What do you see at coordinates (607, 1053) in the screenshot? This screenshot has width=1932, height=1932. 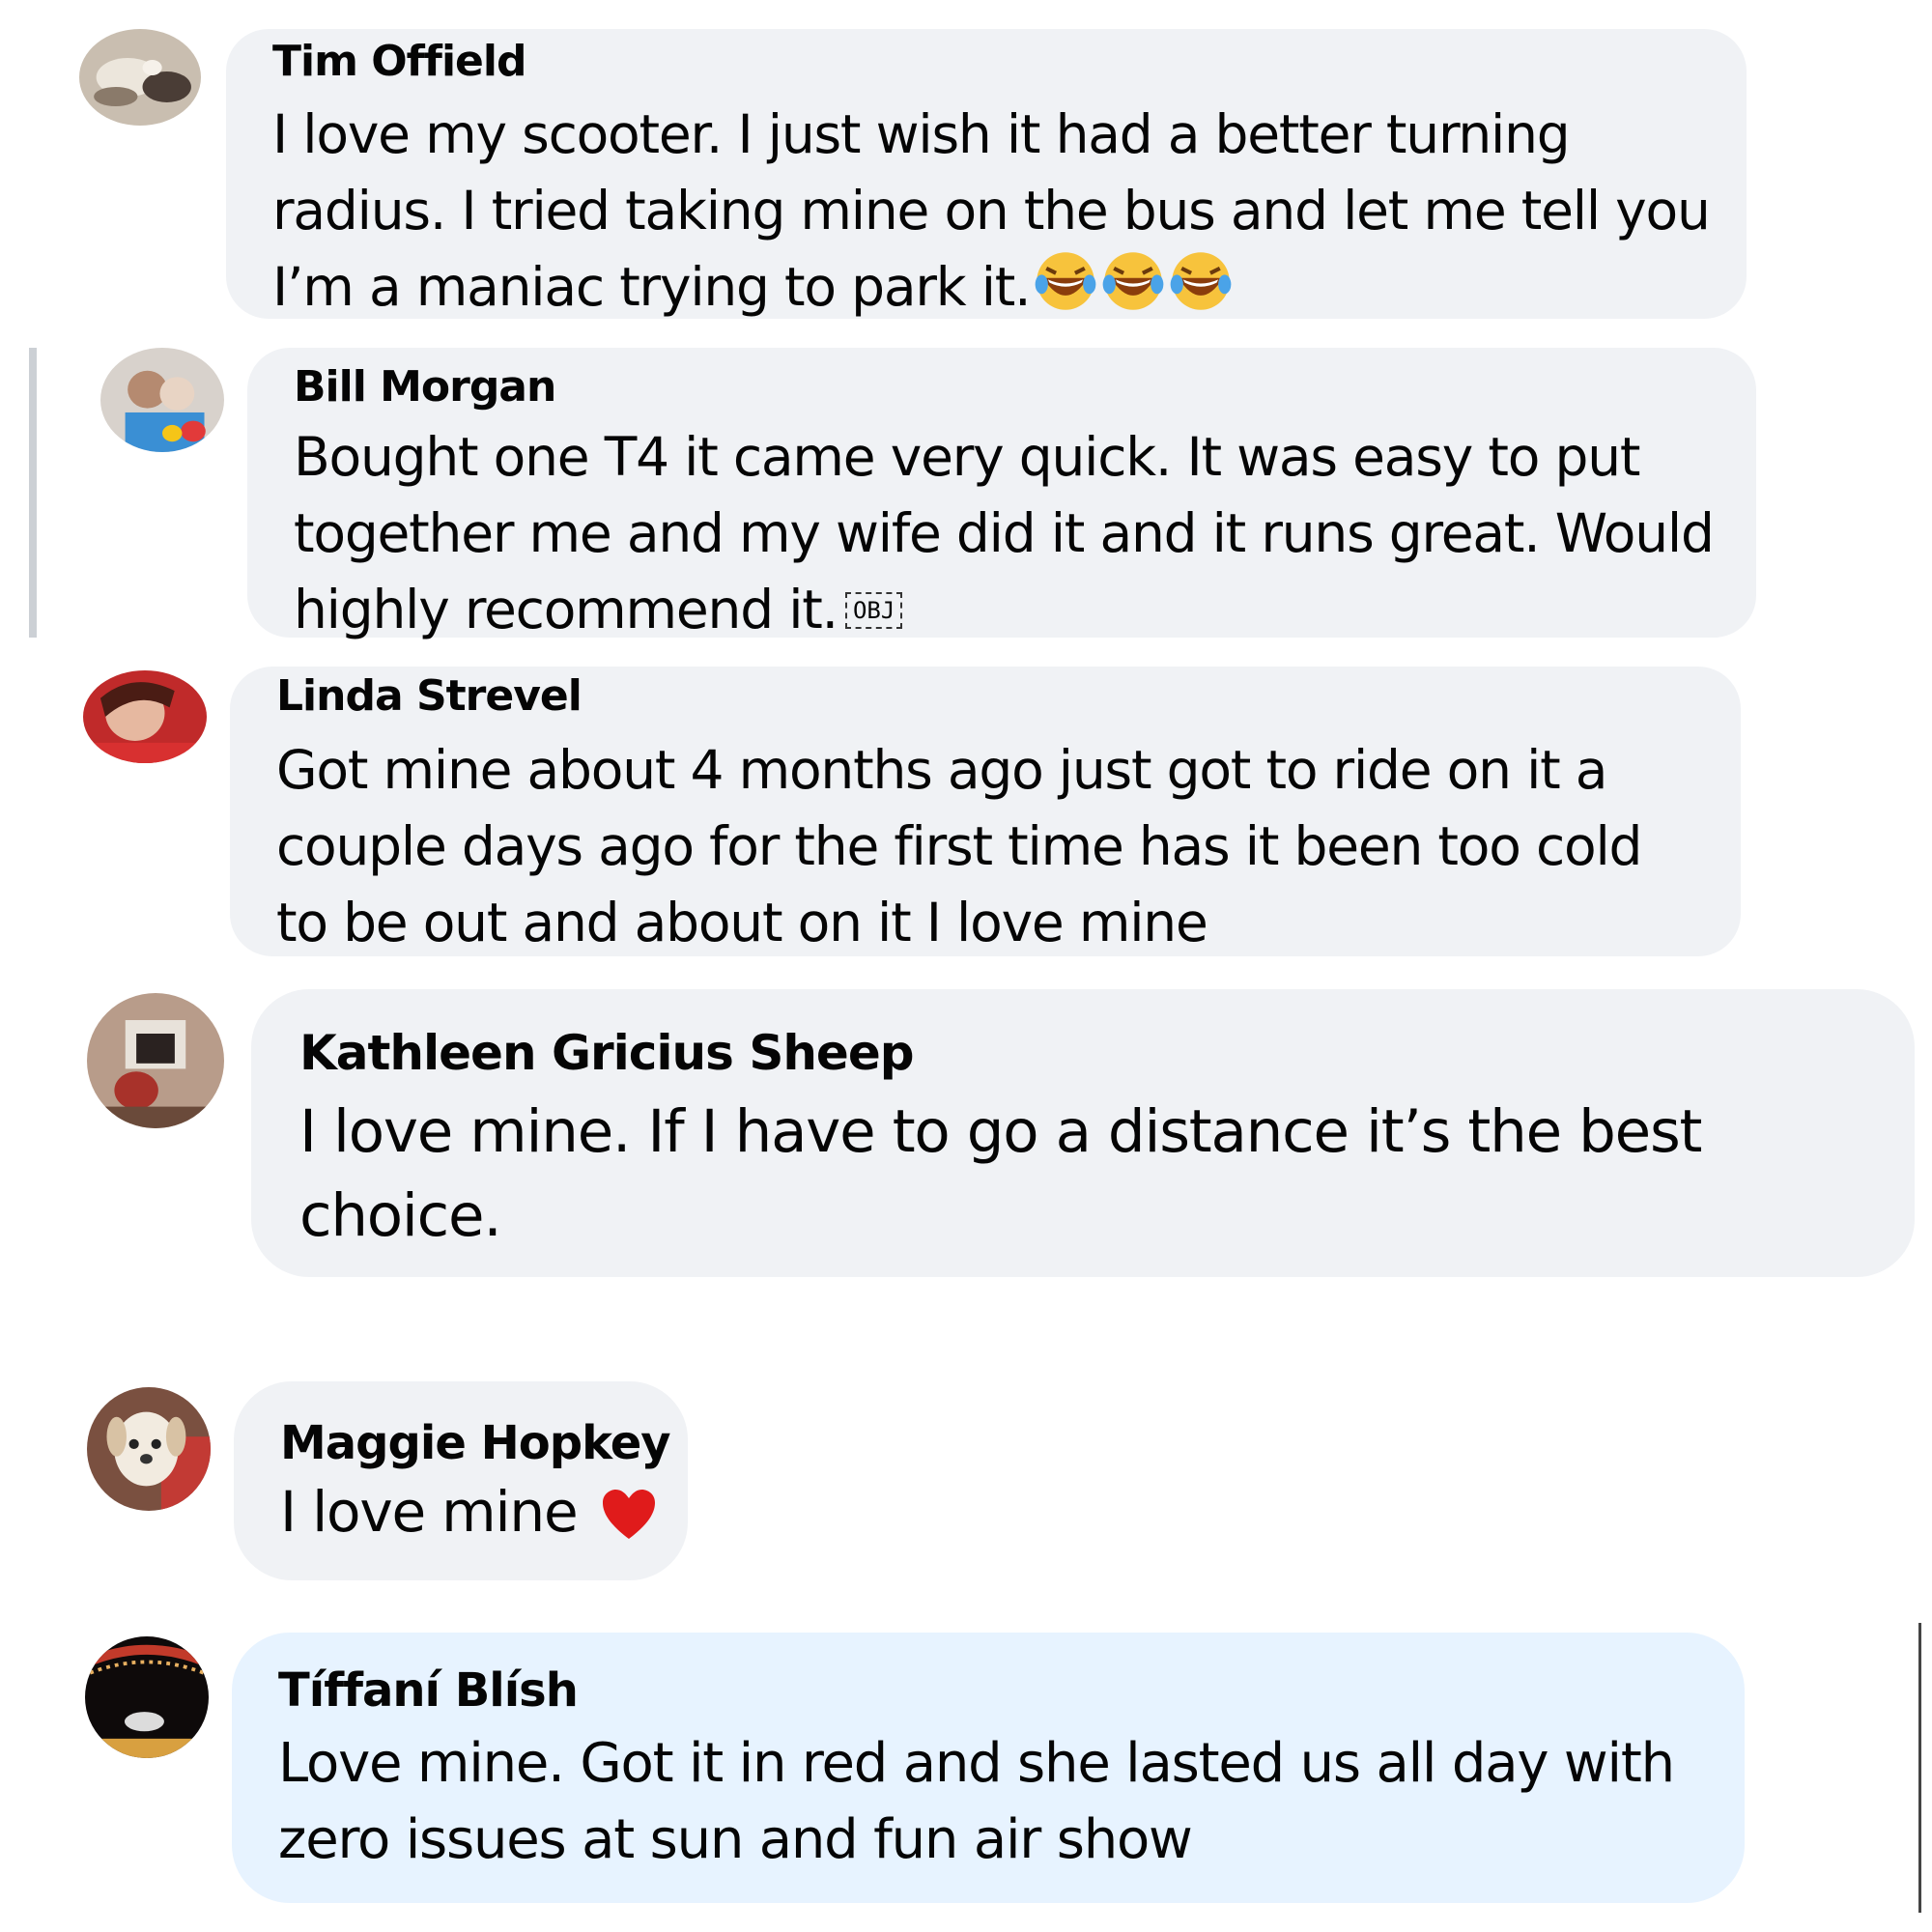 I see `comment-author: Kathleen Gricius Sheep` at bounding box center [607, 1053].